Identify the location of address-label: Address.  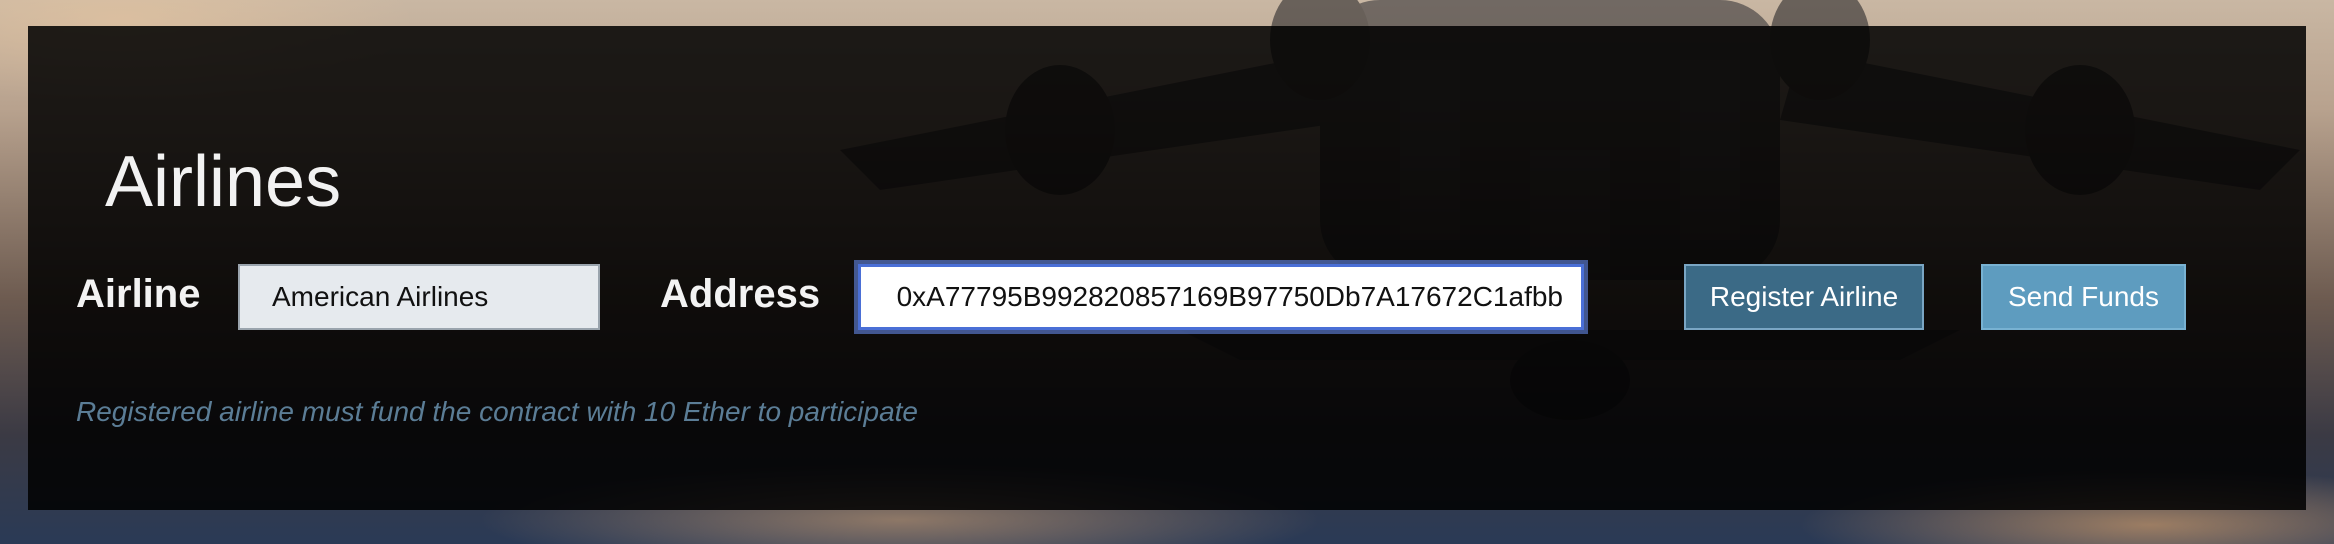
(740, 294).